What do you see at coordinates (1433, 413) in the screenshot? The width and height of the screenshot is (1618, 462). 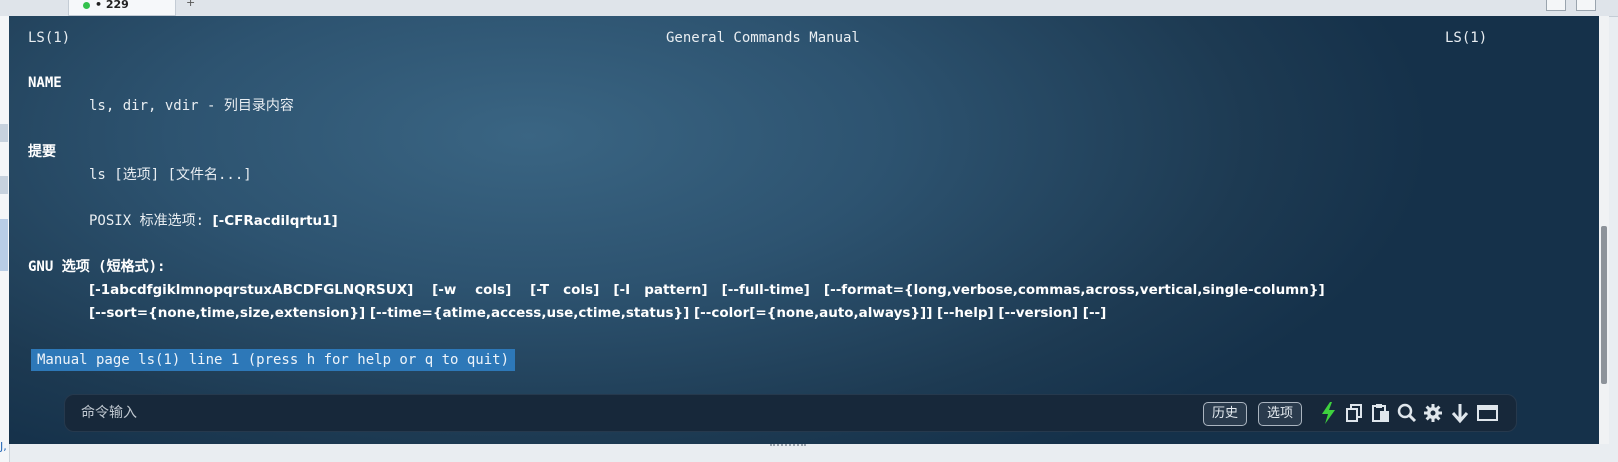 I see `gear-icon` at bounding box center [1433, 413].